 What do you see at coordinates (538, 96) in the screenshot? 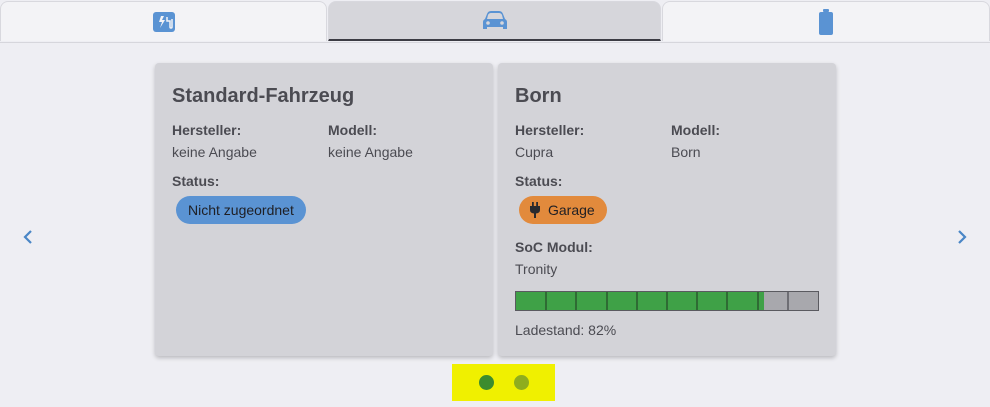
I see `vehicle-title: Born` at bounding box center [538, 96].